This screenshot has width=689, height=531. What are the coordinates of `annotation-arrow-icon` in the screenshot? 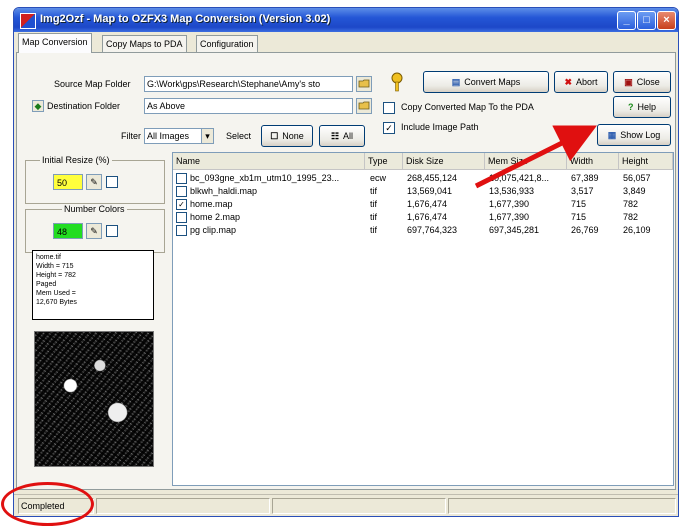 It's located at (535, 157).